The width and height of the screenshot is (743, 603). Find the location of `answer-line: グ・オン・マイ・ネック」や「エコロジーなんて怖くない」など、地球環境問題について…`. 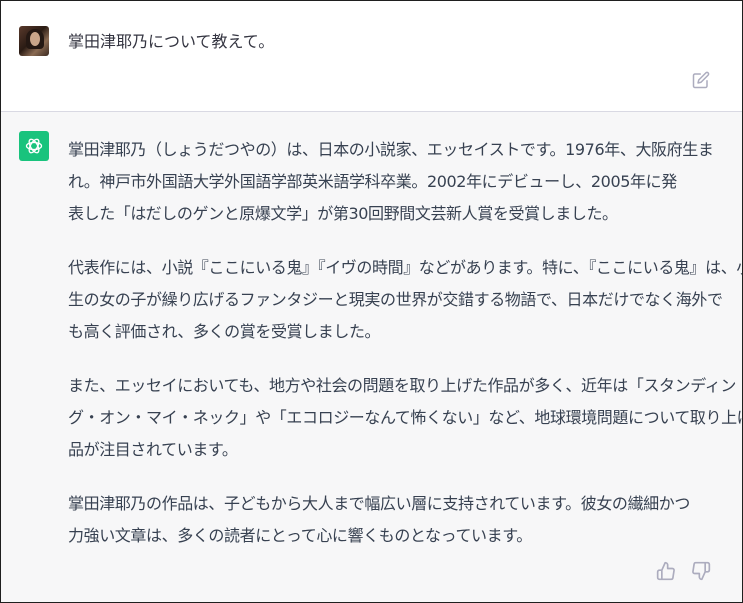

answer-line: グ・オン・マイ・ネック」や「エコロジーなんて怖くない」など、地球環境問題について… is located at coordinates (405, 417).